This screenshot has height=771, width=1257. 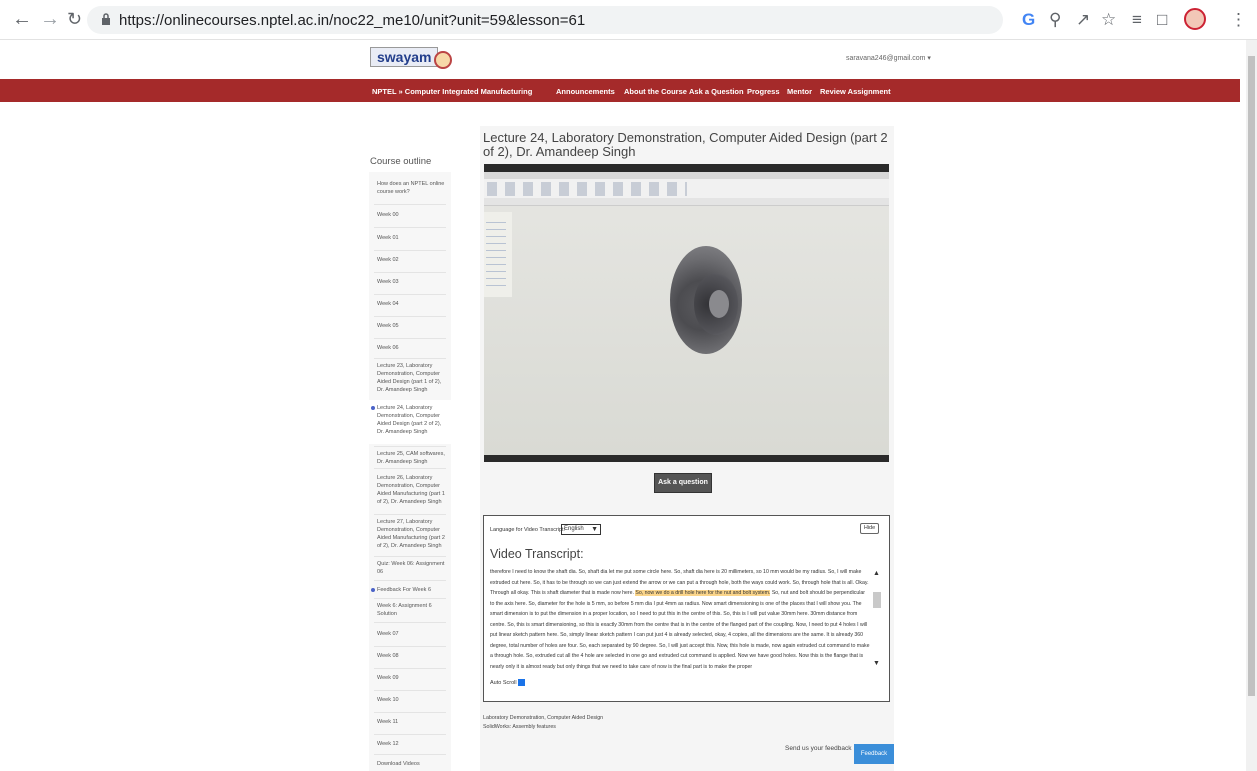 I want to click on feedback-button: Feedback, so click(x=874, y=754).